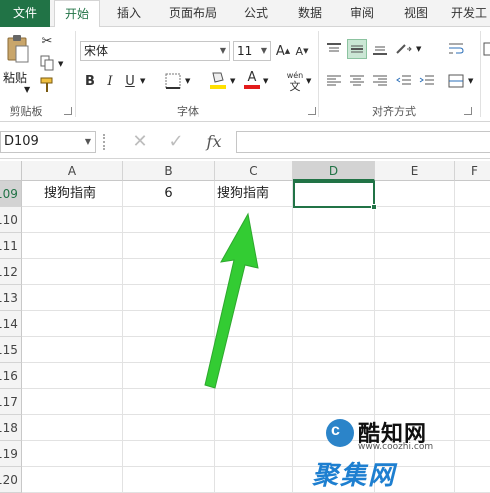  I want to click on watermark-bottom-text: 聚集网, so click(354, 476).